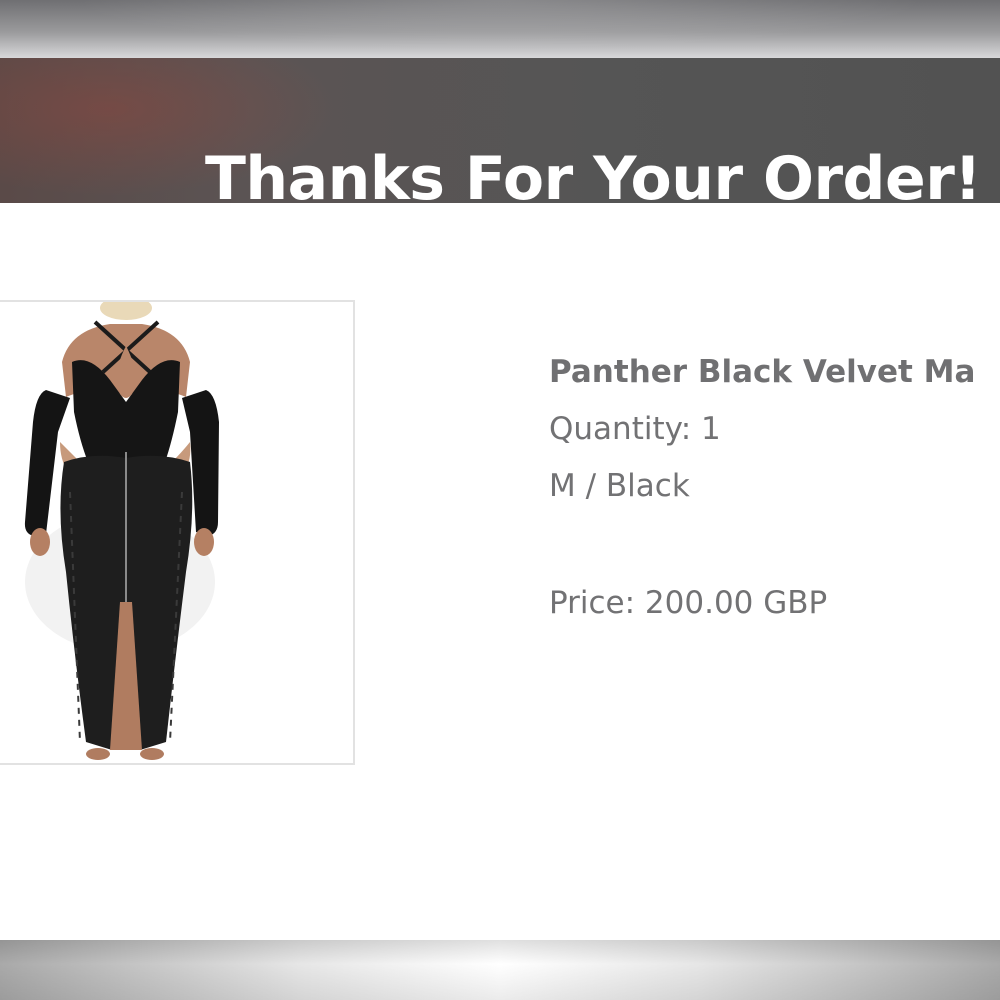  What do you see at coordinates (593, 179) in the screenshot?
I see `banner-title: Thanks For Your Order!` at bounding box center [593, 179].